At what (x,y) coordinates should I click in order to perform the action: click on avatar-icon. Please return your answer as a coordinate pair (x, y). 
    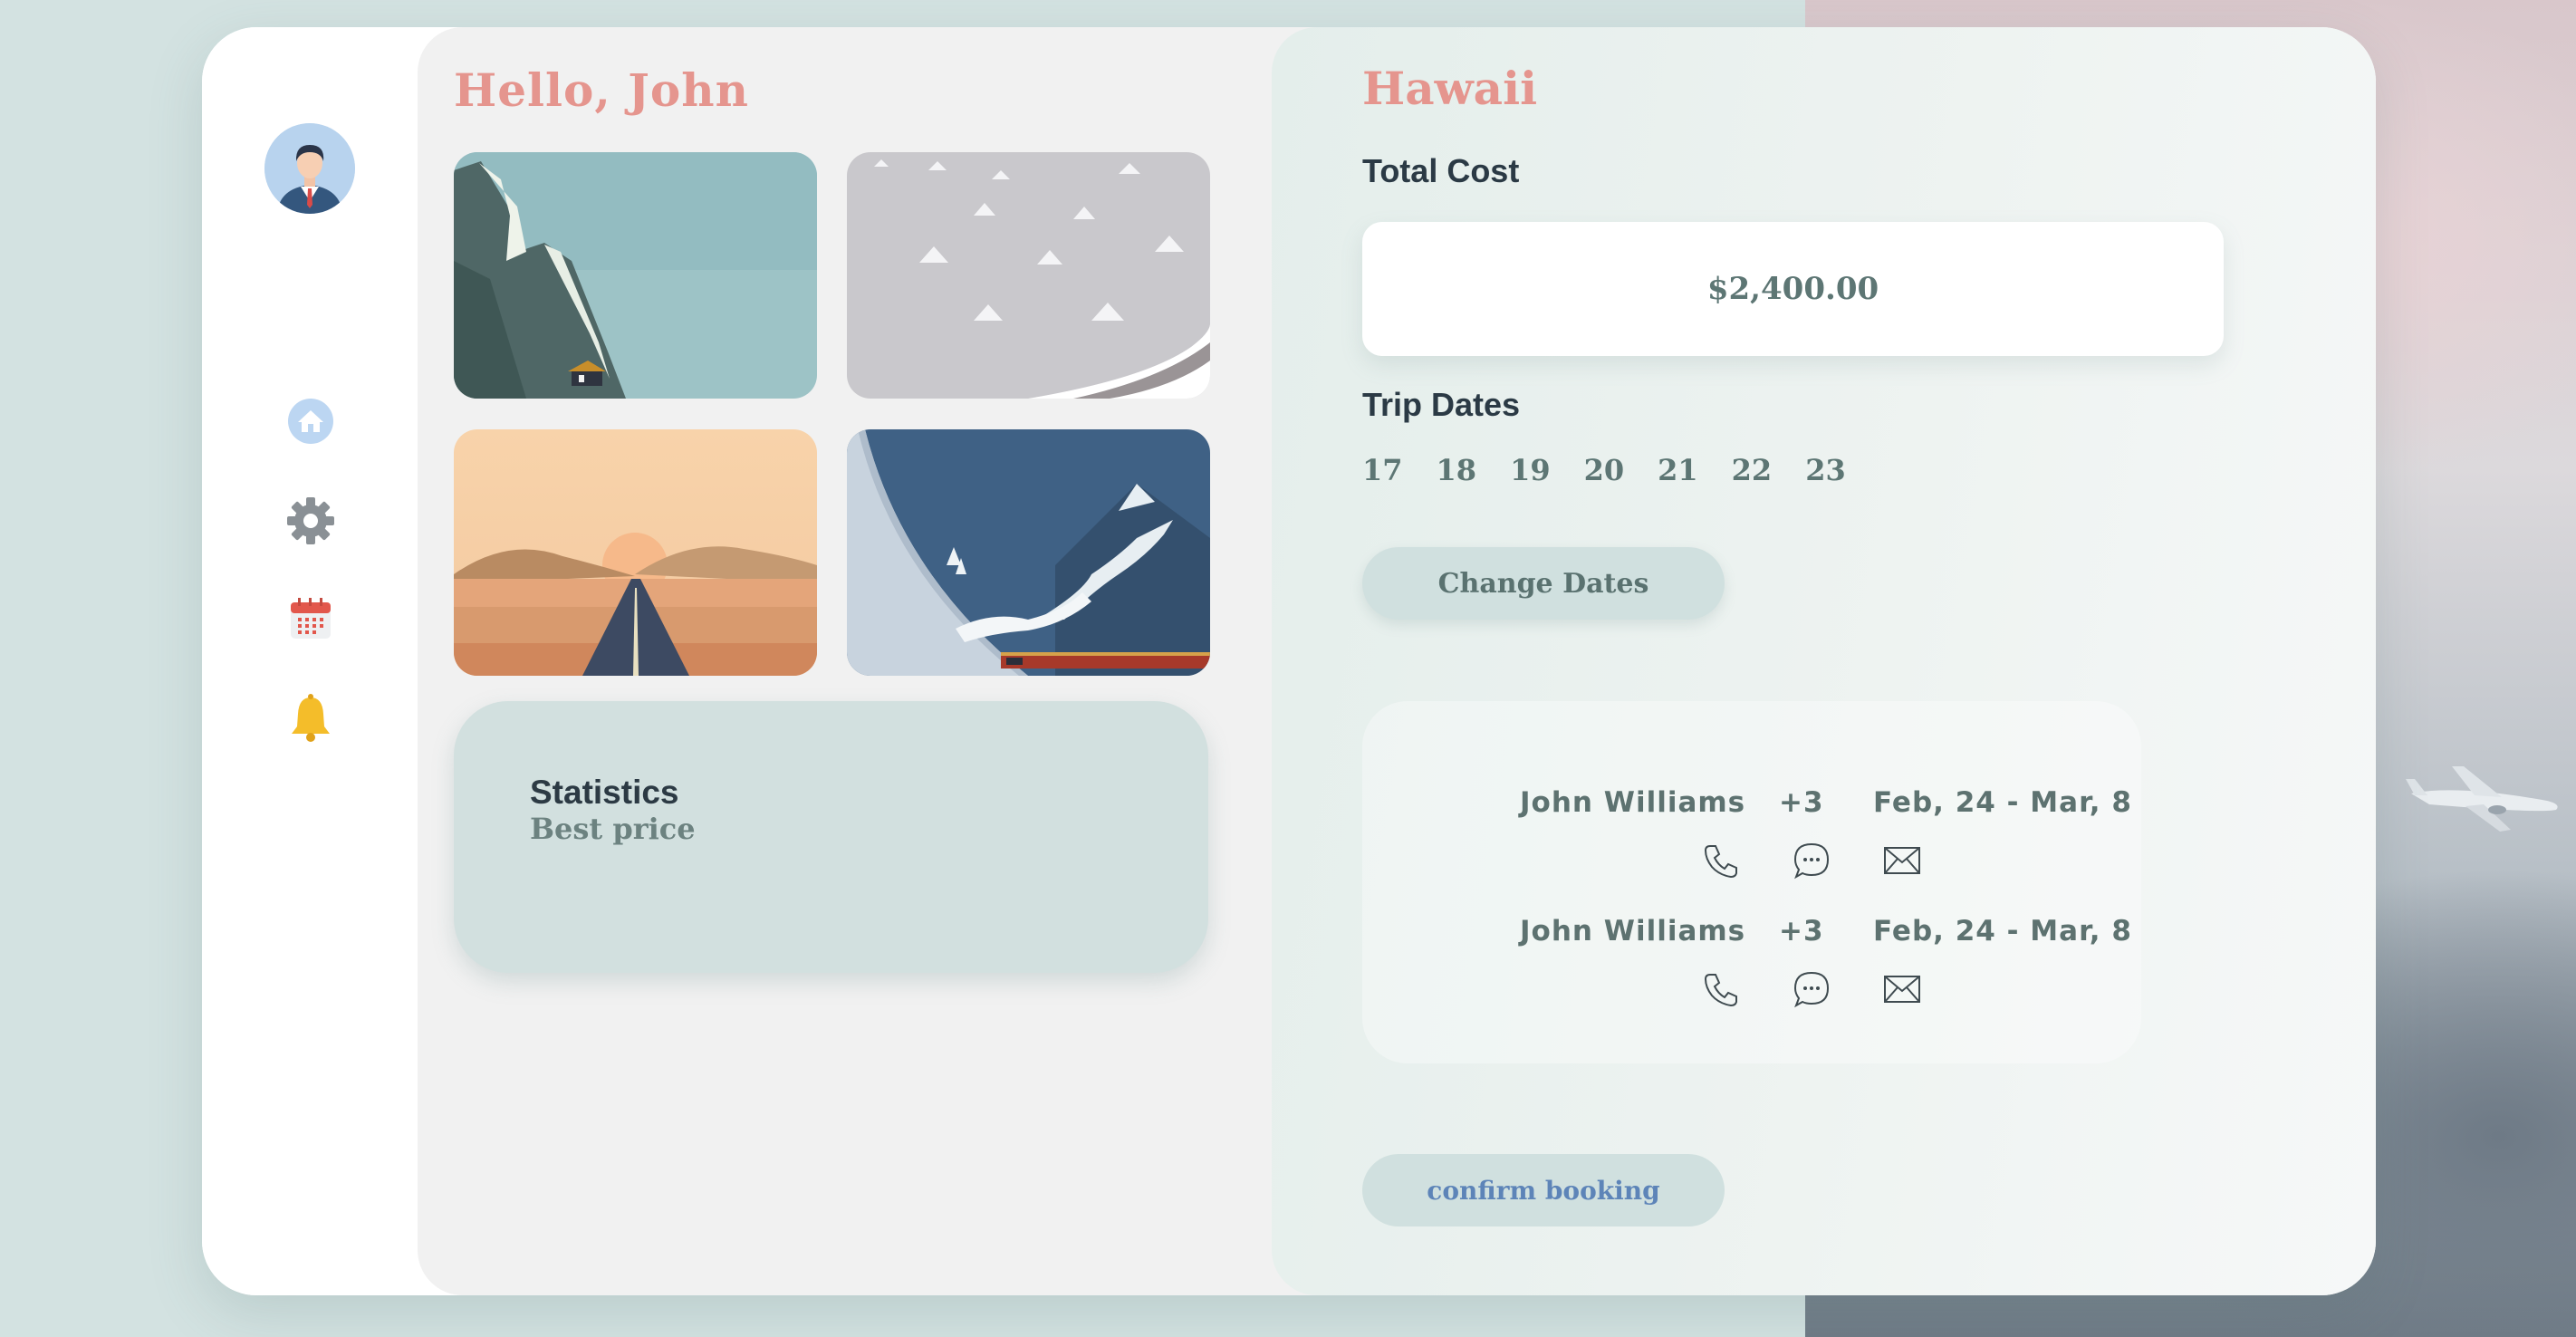
    Looking at the image, I should click on (309, 168).